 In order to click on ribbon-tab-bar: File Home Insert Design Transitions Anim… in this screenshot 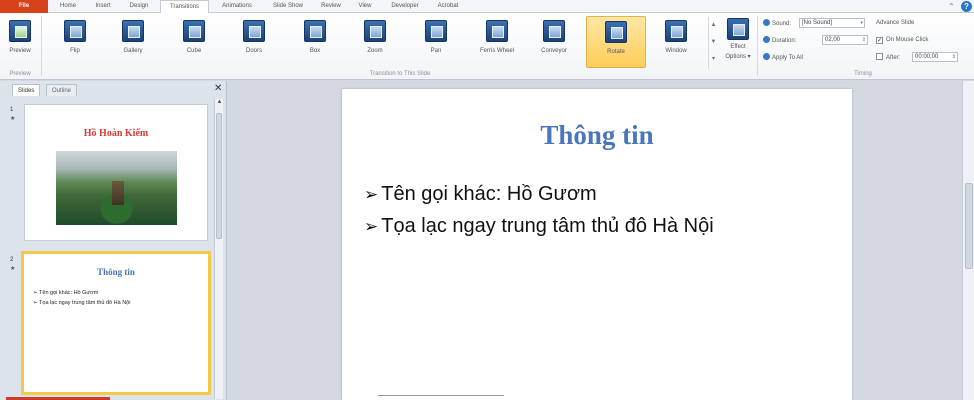, I will do `click(487, 7)`.